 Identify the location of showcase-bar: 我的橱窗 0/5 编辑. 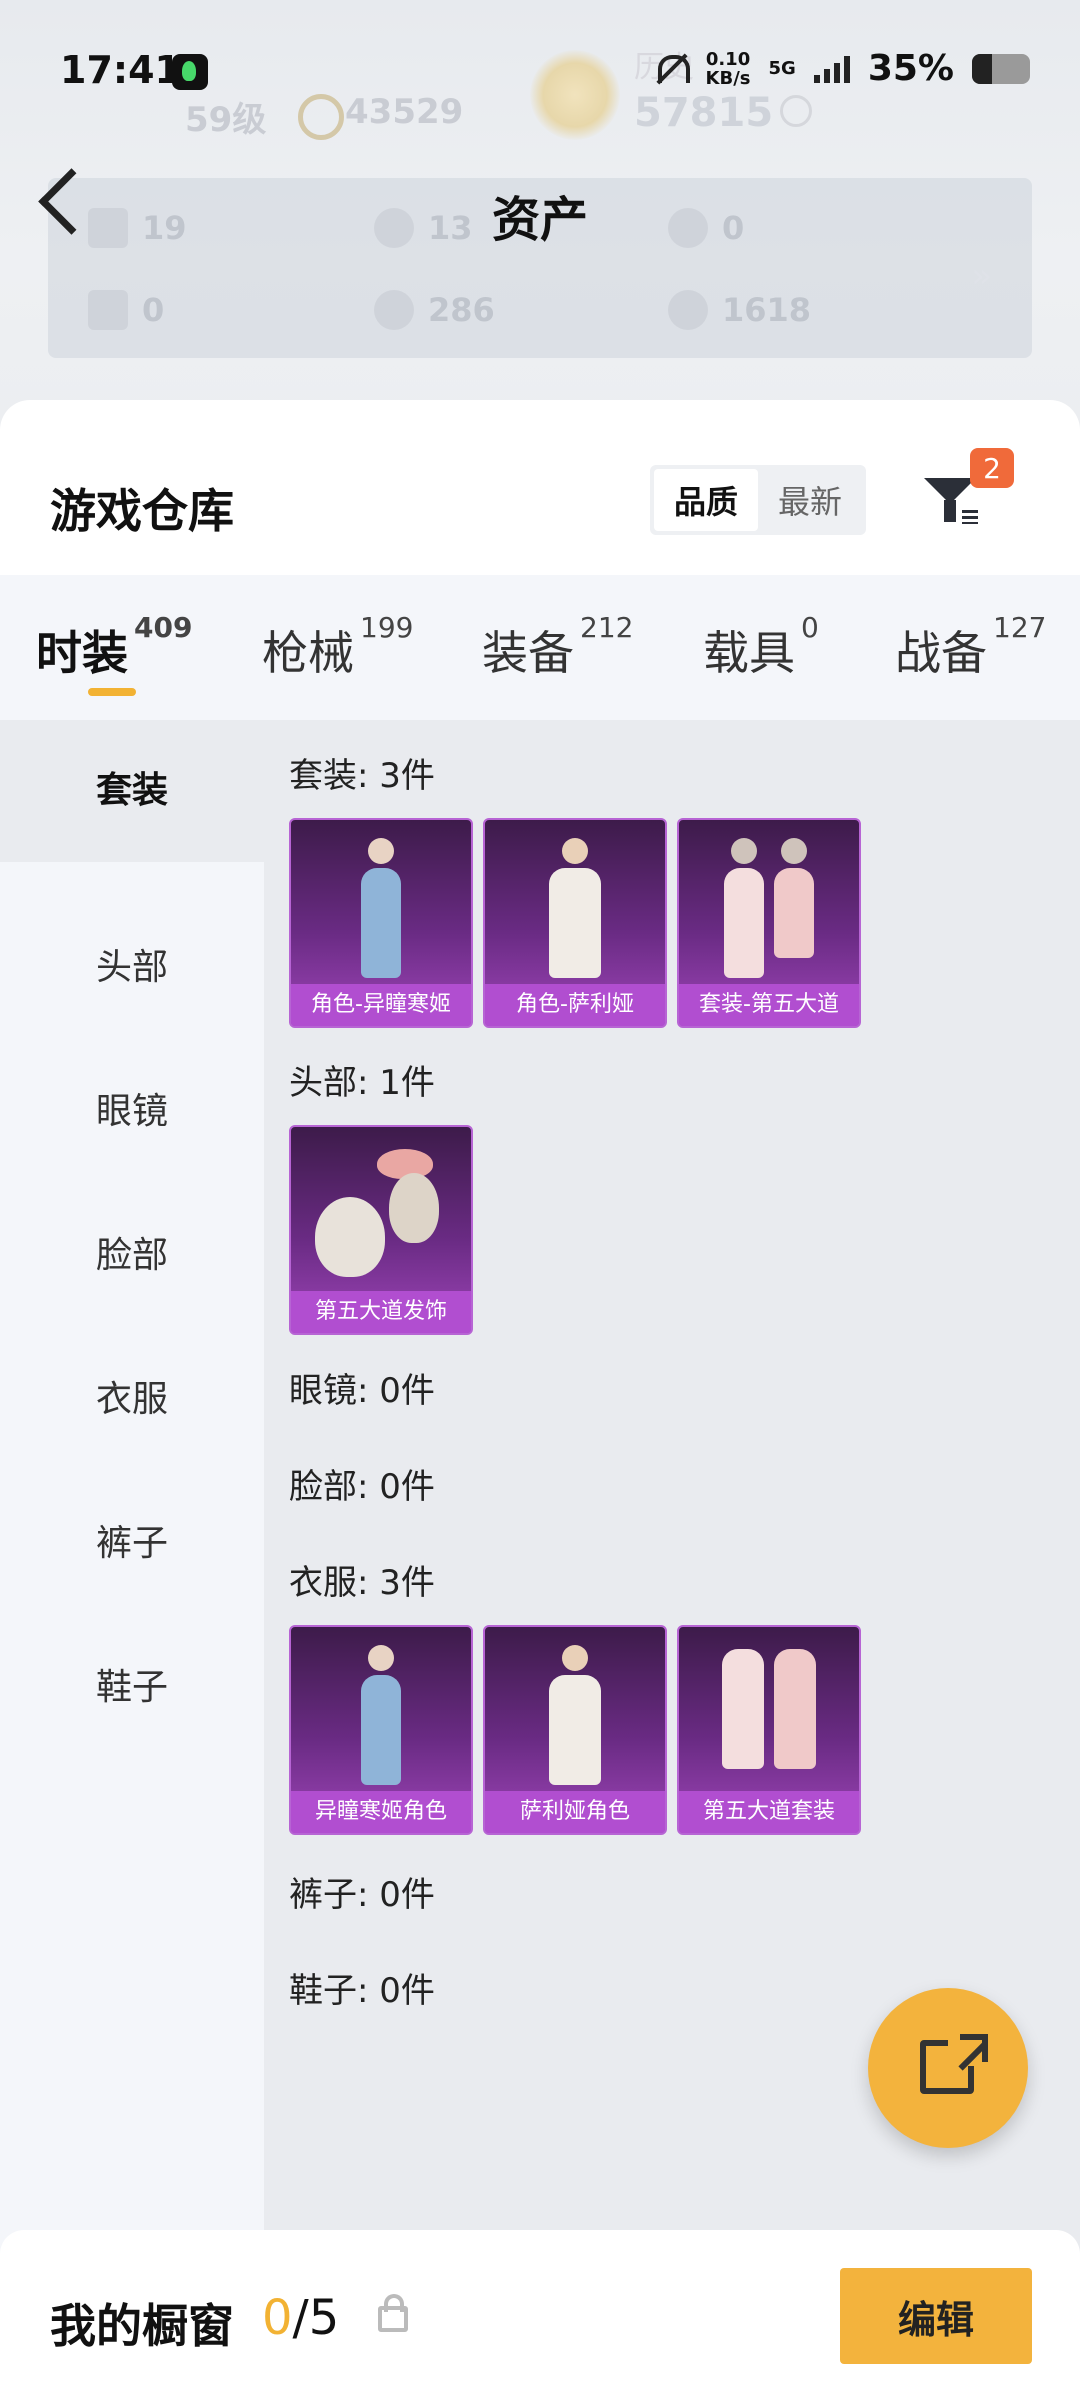
(540, 2315).